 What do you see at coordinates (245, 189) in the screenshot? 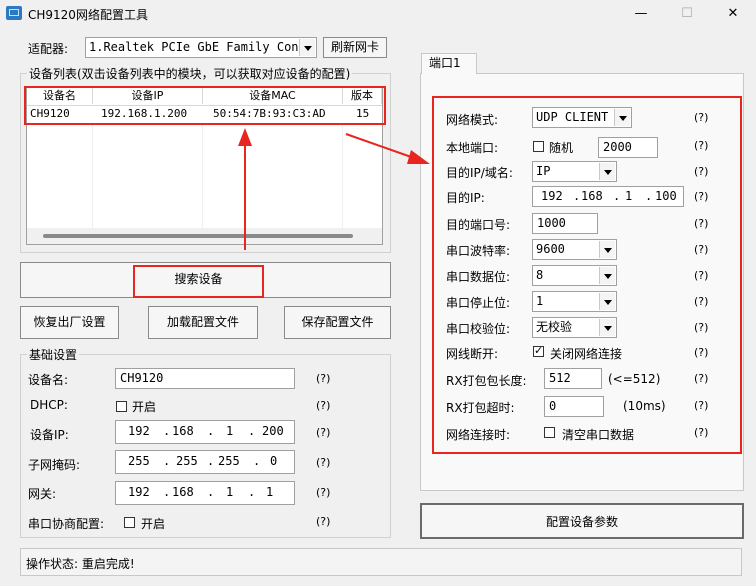
I see `arrow-up-icon` at bounding box center [245, 189].